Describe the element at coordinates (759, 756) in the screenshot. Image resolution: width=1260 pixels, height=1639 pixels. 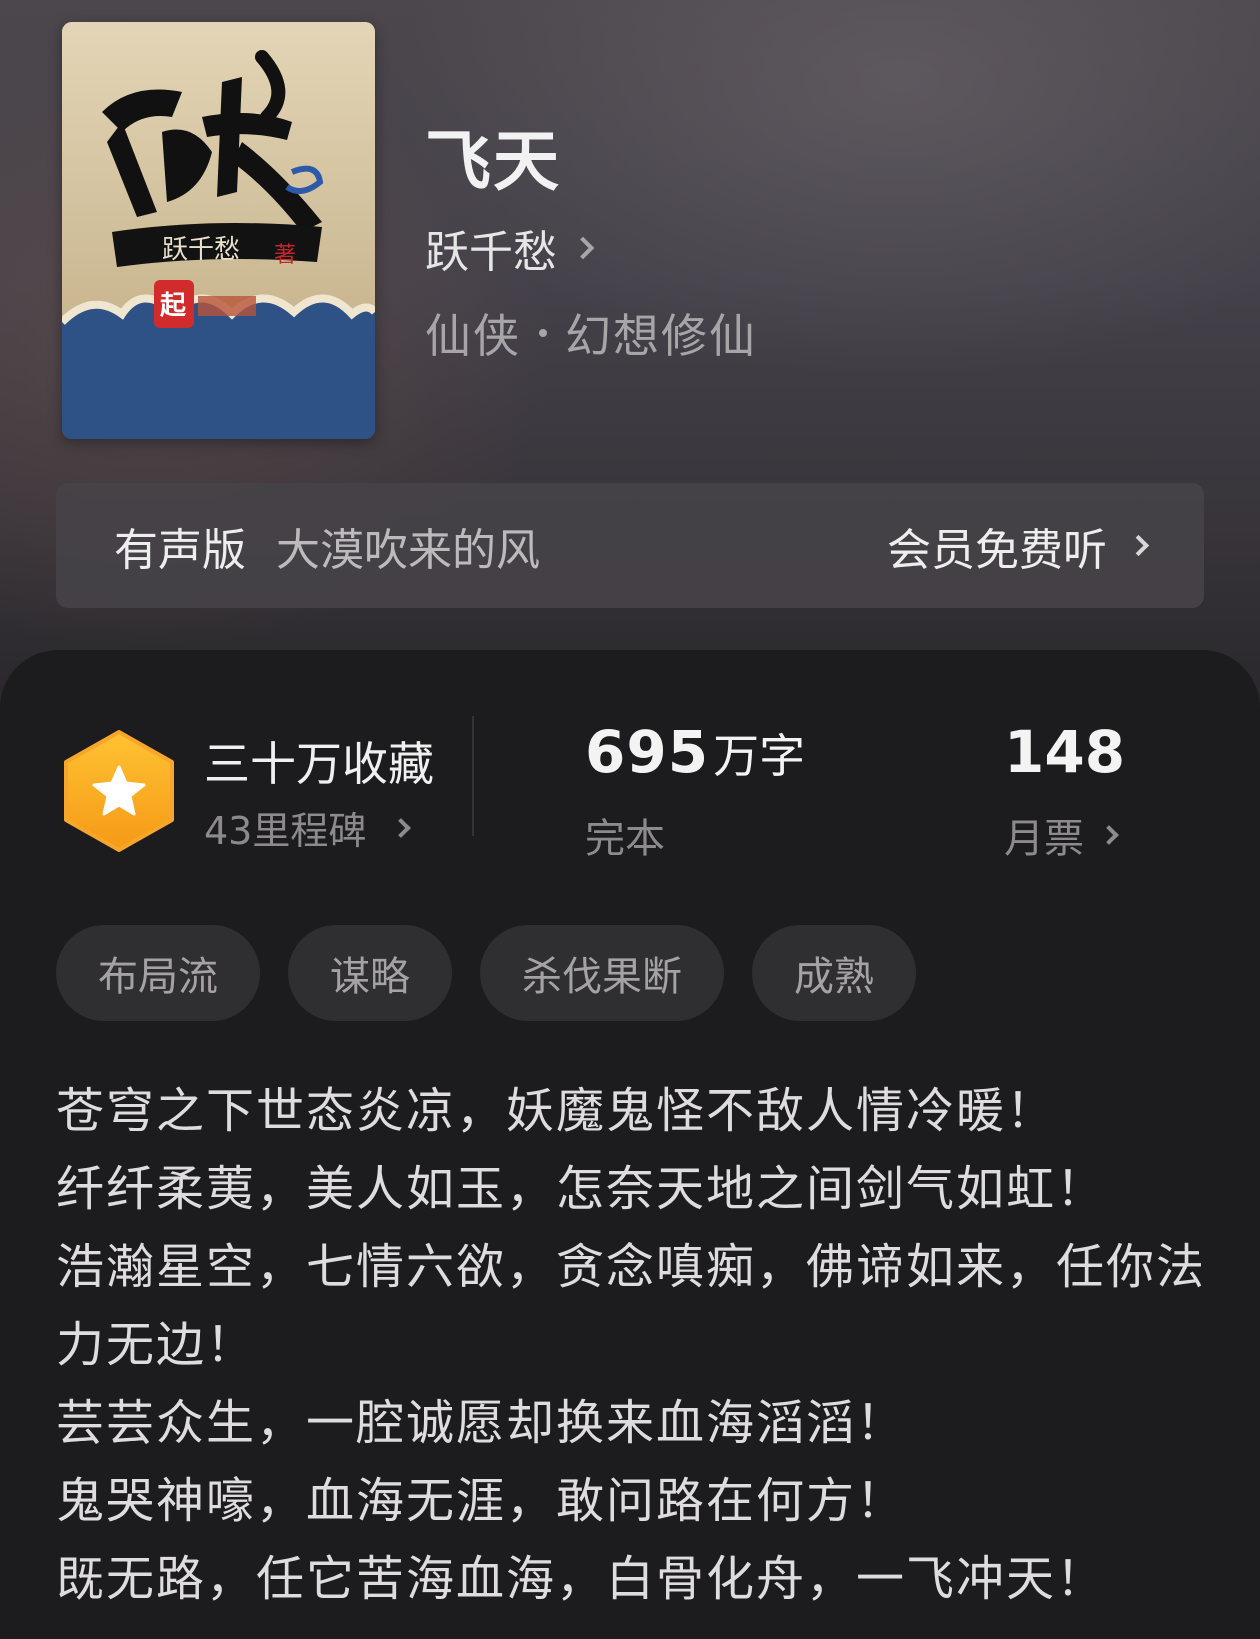
I see `word-count-unit: 万字` at that location.